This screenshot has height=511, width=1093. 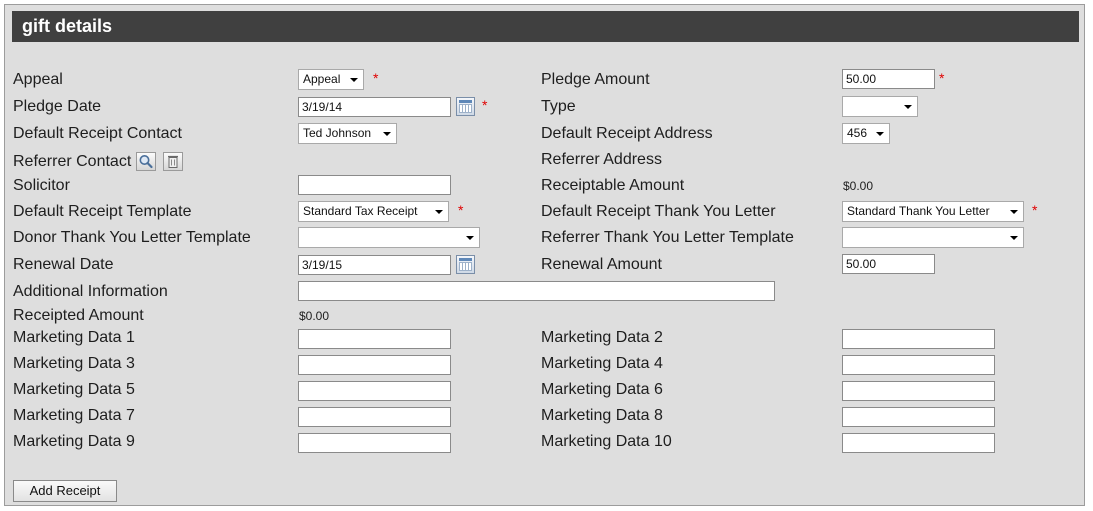 I want to click on default-receipt-thank-you-label: Default Receipt Thank You Letter, so click(x=658, y=211).